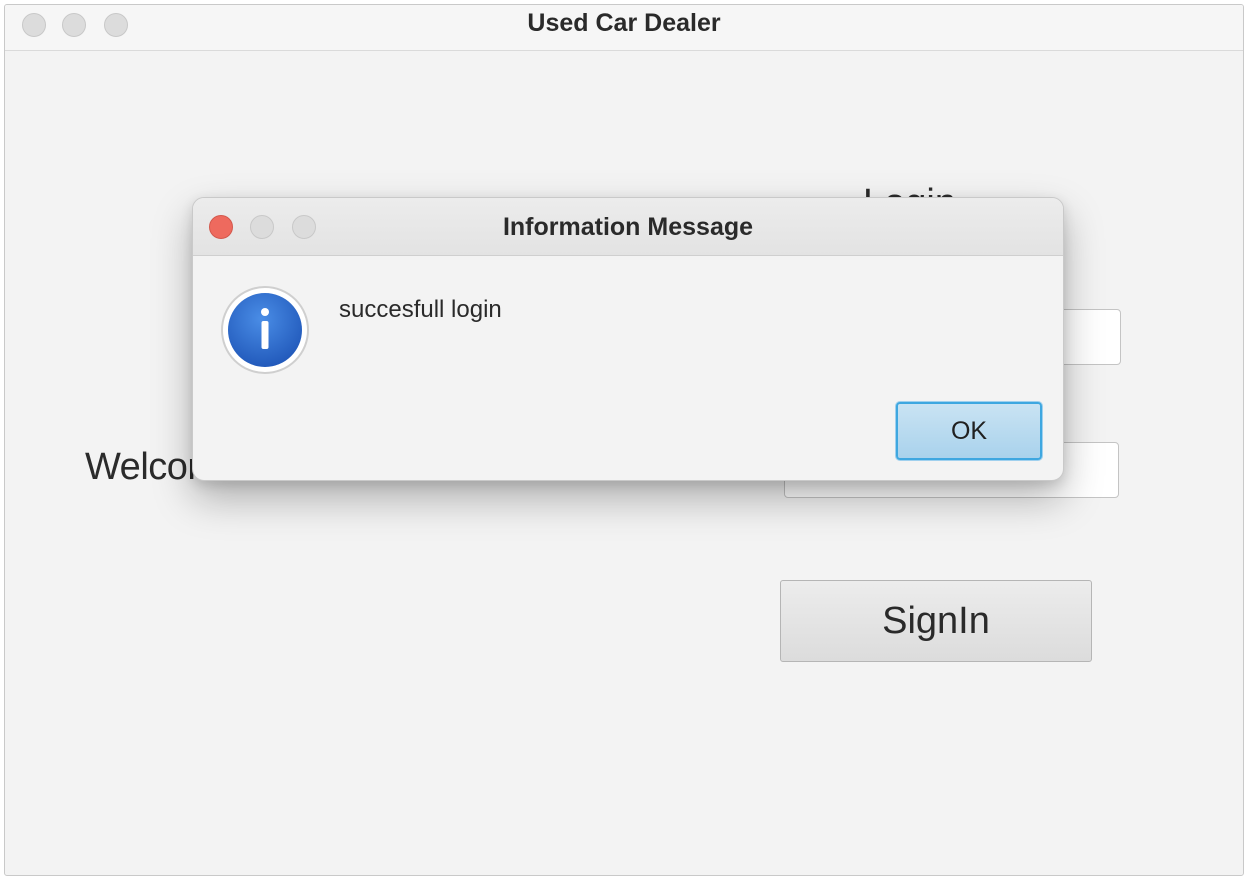 Image resolution: width=1247 pixels, height=880 pixels. Describe the element at coordinates (936, 621) in the screenshot. I see `signin-button: SignIn` at that location.